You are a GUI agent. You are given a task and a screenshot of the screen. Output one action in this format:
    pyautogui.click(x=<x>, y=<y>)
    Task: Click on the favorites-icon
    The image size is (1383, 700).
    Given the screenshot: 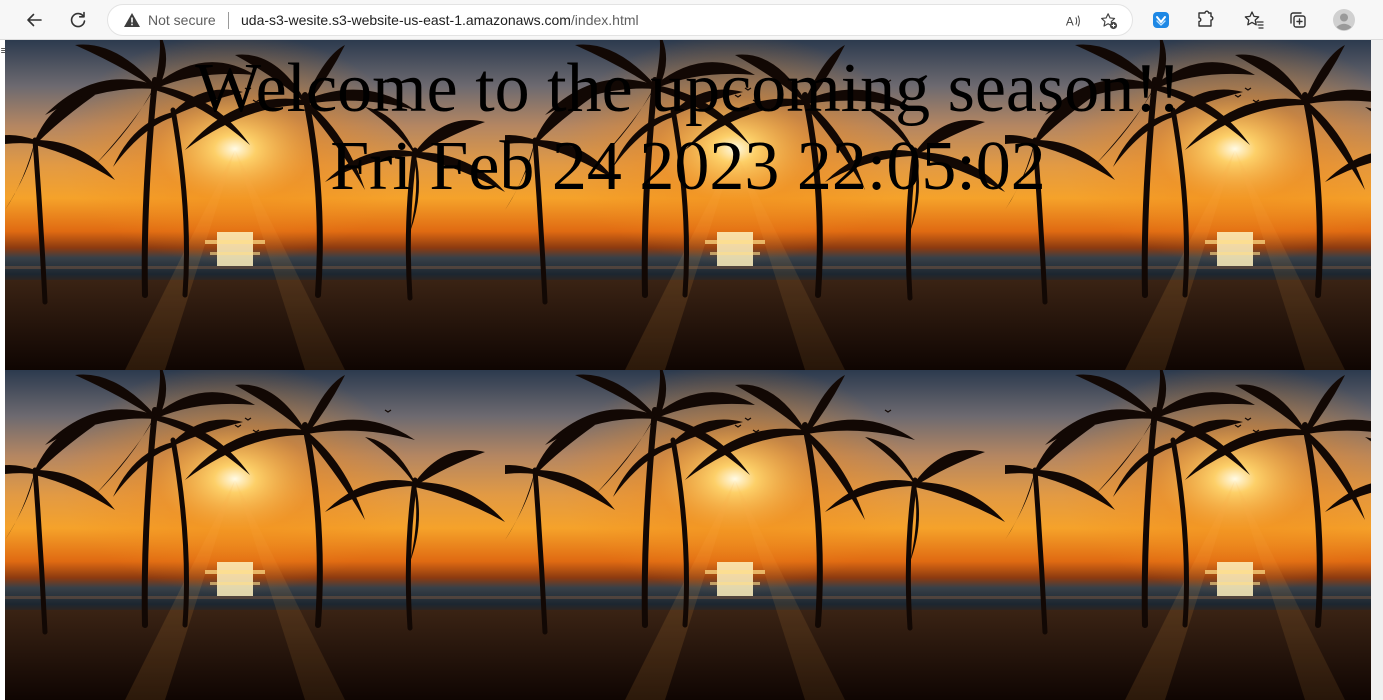 What is the action you would take?
    pyautogui.click(x=1254, y=20)
    